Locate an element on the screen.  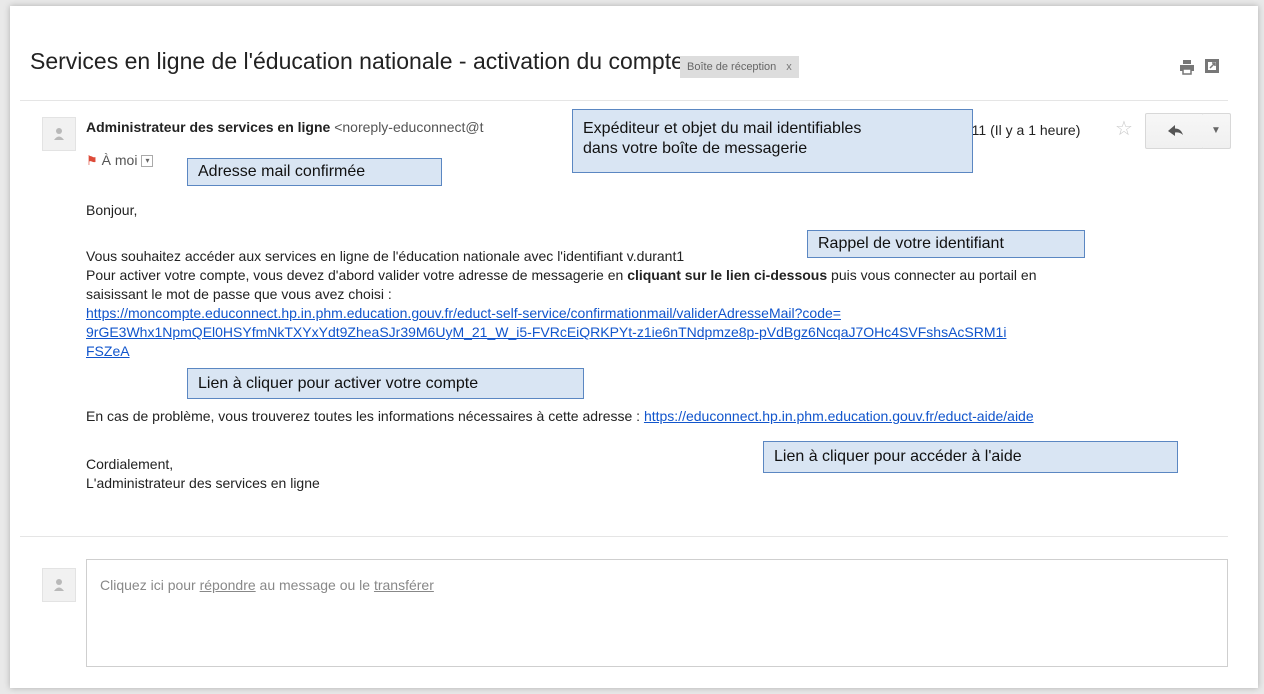
body-line-2-bold: cliquant sur le lien ci-dessous is located at coordinates (727, 275).